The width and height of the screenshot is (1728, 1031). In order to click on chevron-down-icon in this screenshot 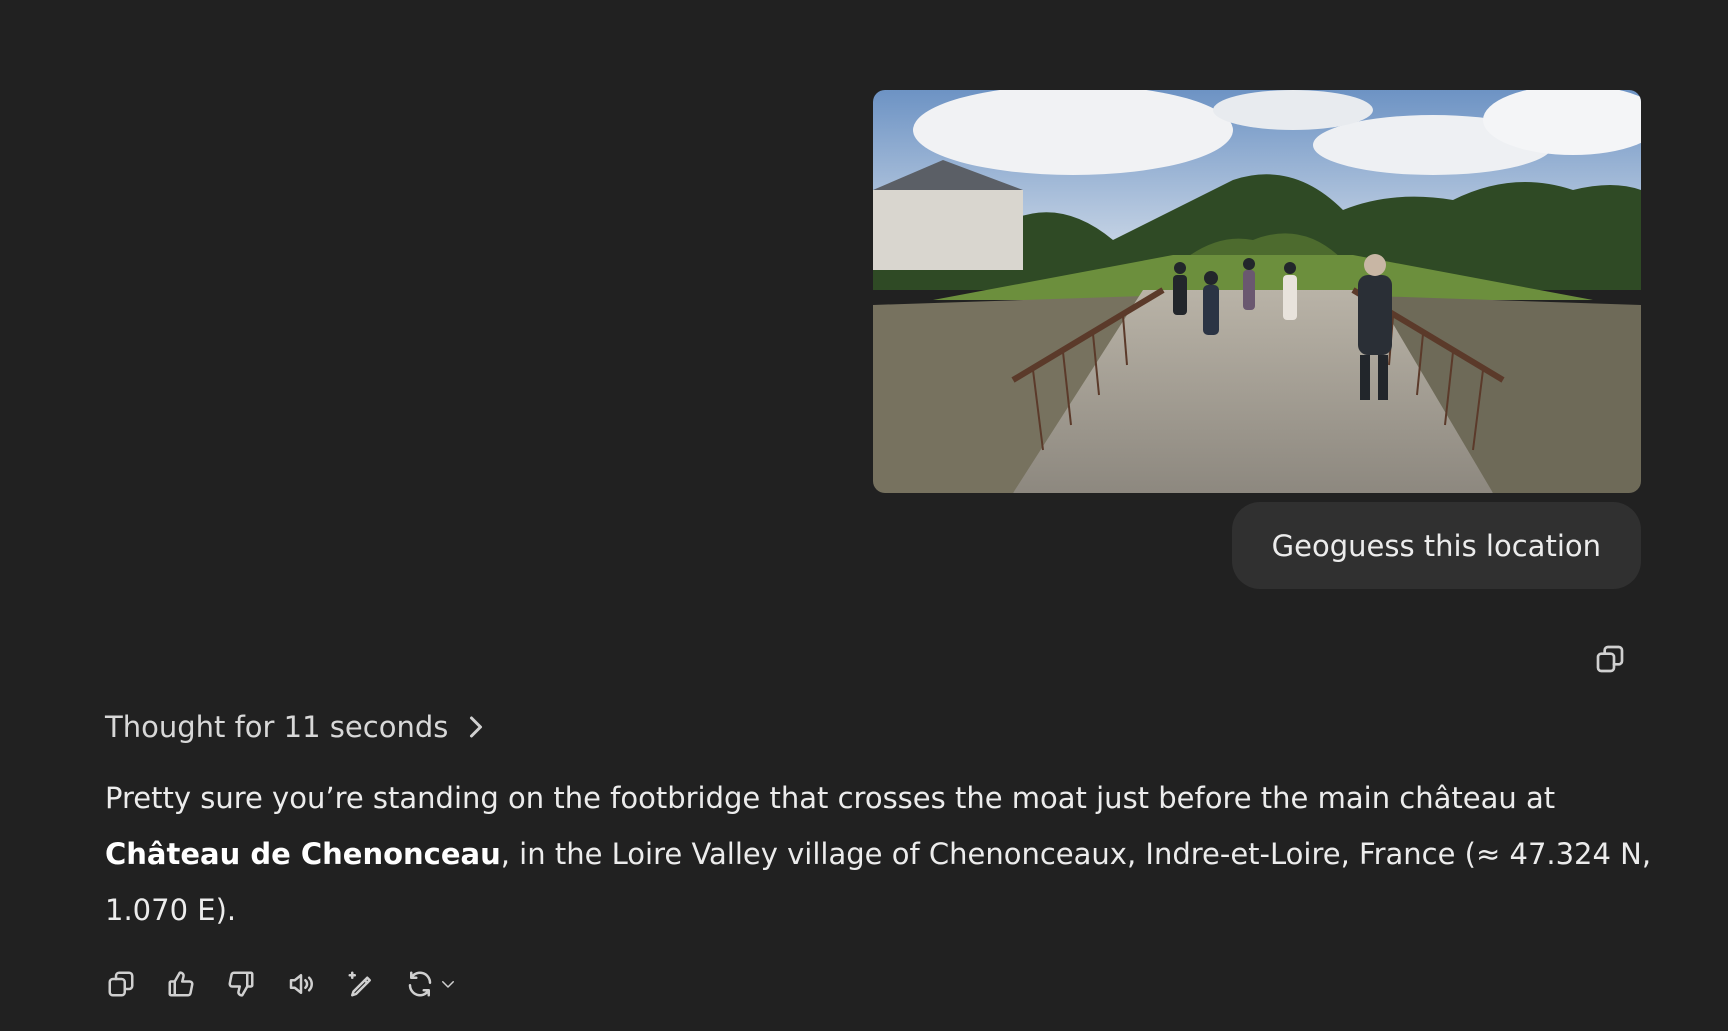, I will do `click(448, 984)`.